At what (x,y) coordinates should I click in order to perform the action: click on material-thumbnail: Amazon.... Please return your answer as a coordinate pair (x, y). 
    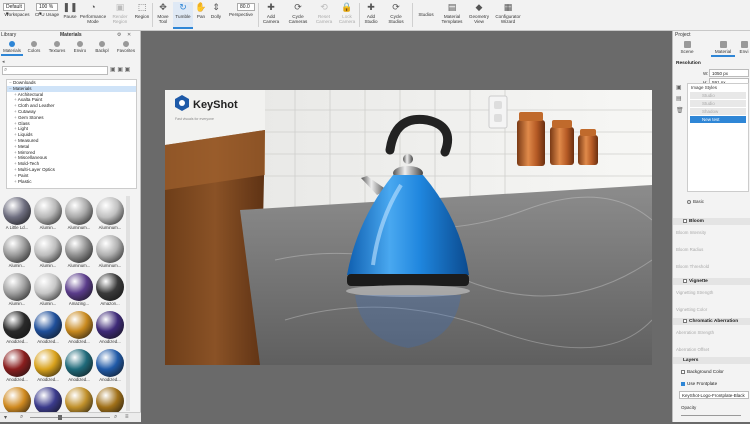
    Looking at the image, I should click on (110, 291).